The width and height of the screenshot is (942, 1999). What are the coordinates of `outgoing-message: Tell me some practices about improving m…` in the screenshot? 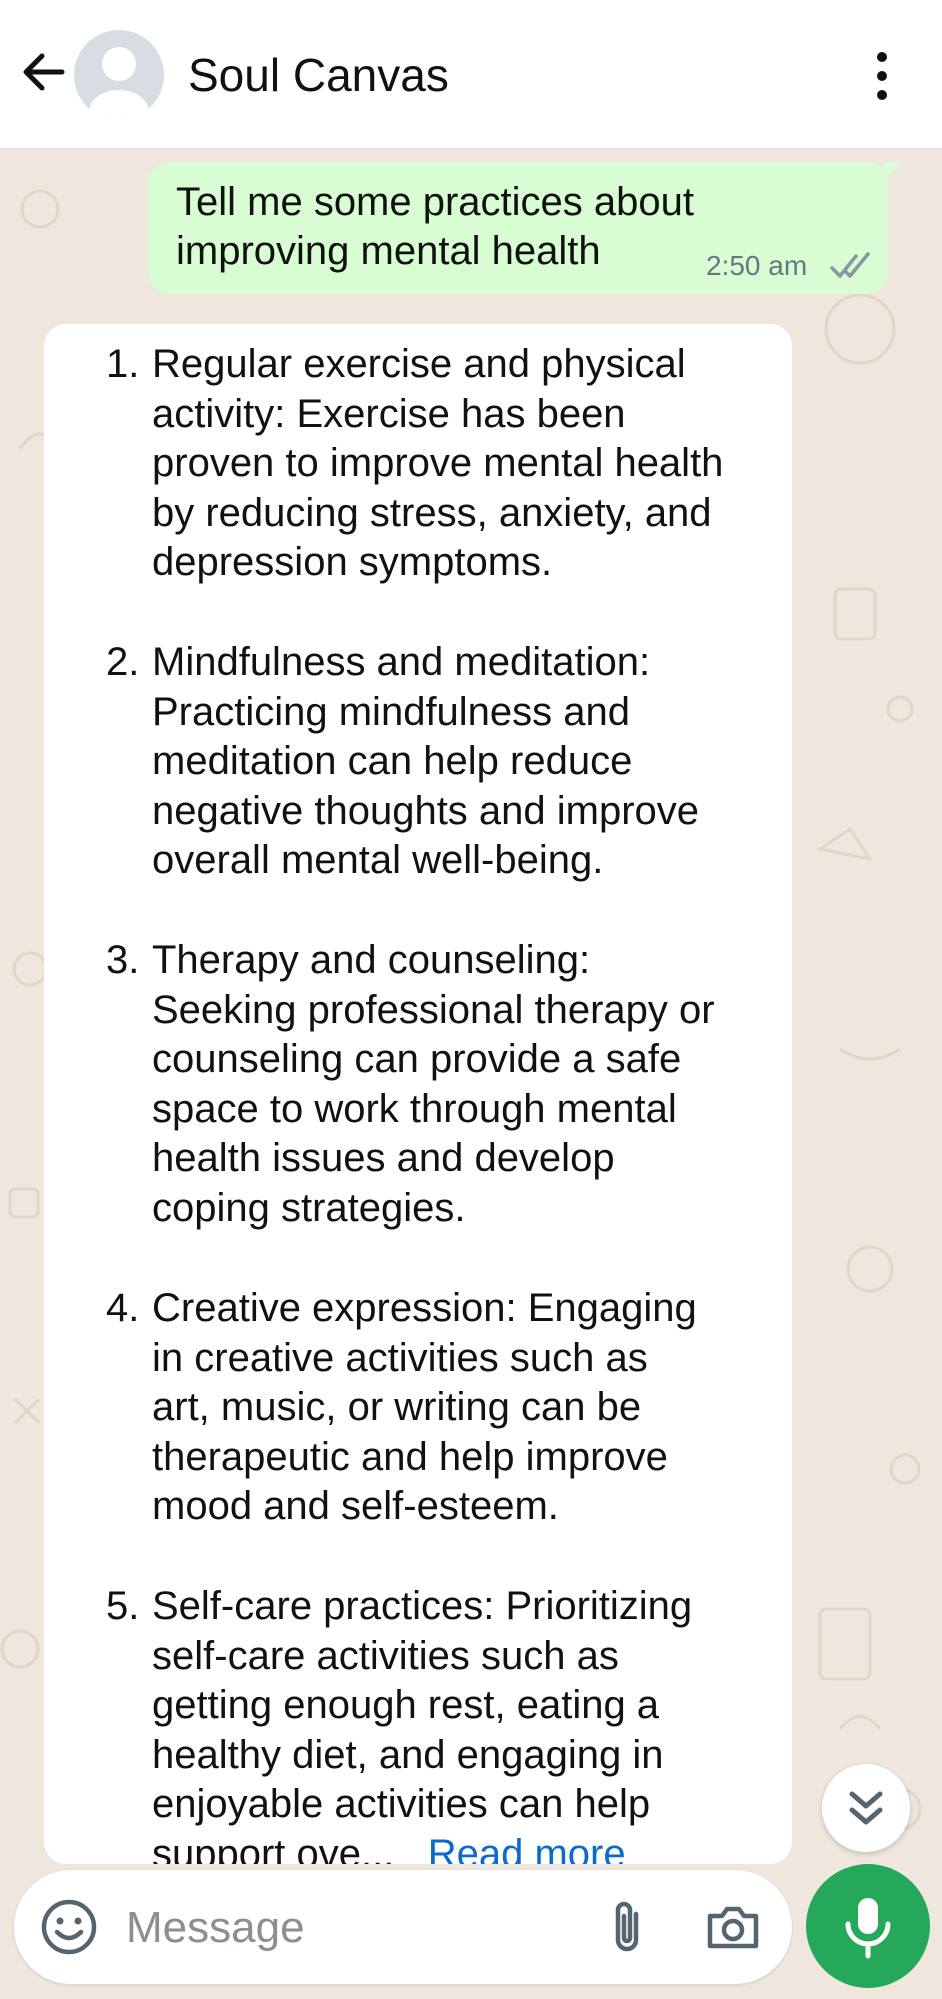 It's located at (525, 228).